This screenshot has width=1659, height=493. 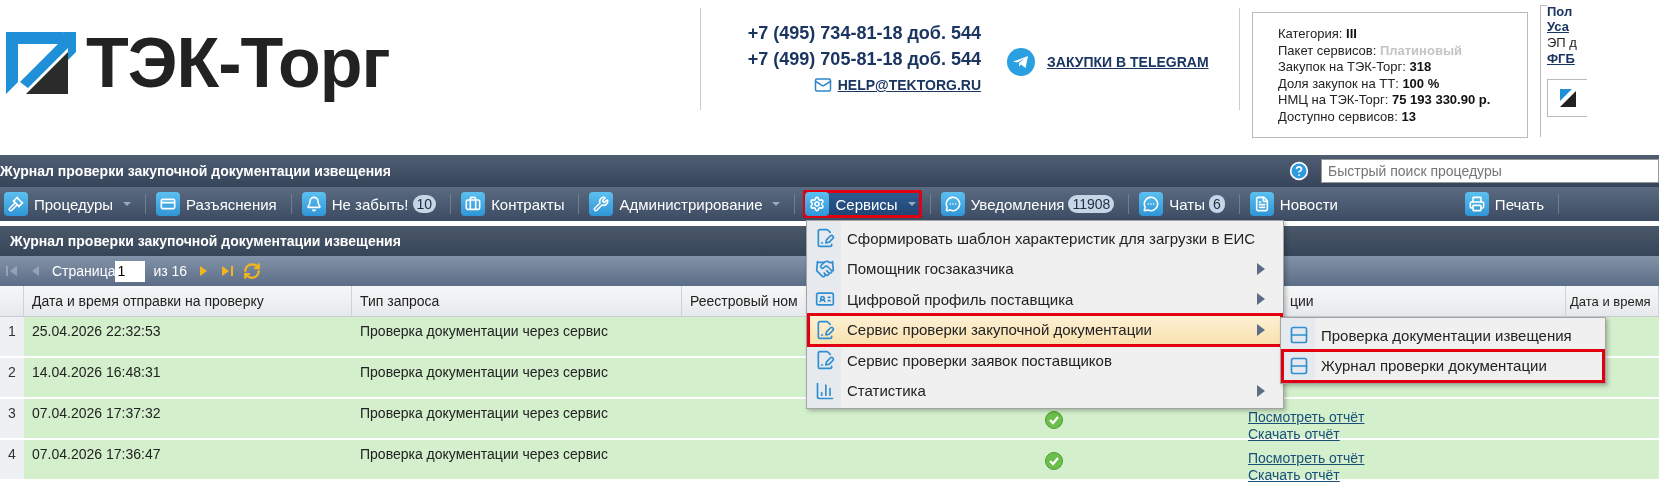 I want to click on row-number: 1, so click(x=12, y=336).